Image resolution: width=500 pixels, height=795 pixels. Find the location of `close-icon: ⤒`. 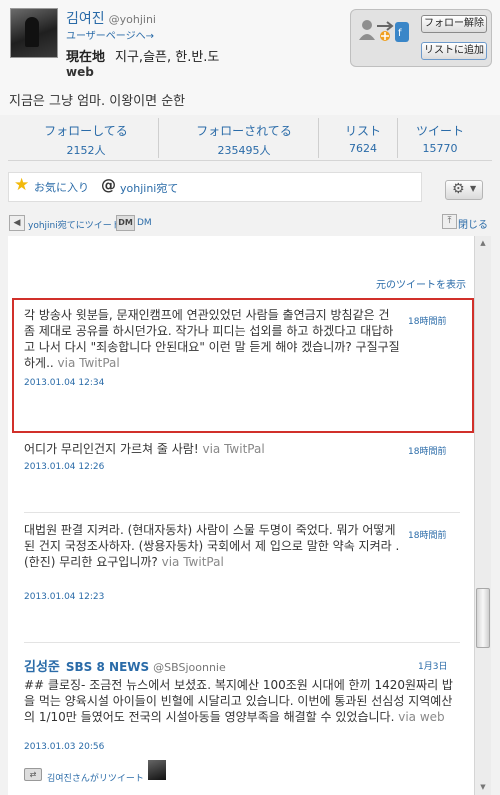

close-icon: ⤒ is located at coordinates (449, 221).